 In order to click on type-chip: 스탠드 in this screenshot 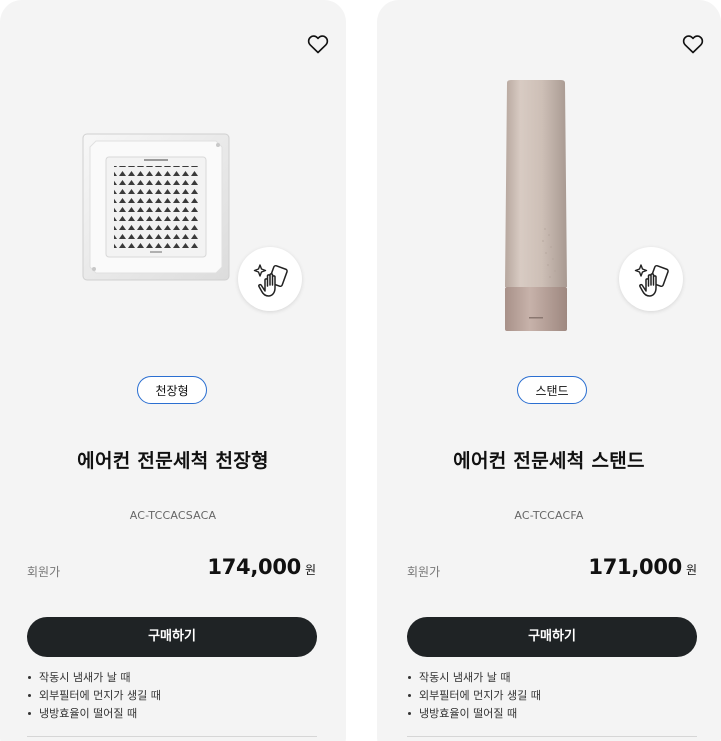, I will do `click(552, 390)`.